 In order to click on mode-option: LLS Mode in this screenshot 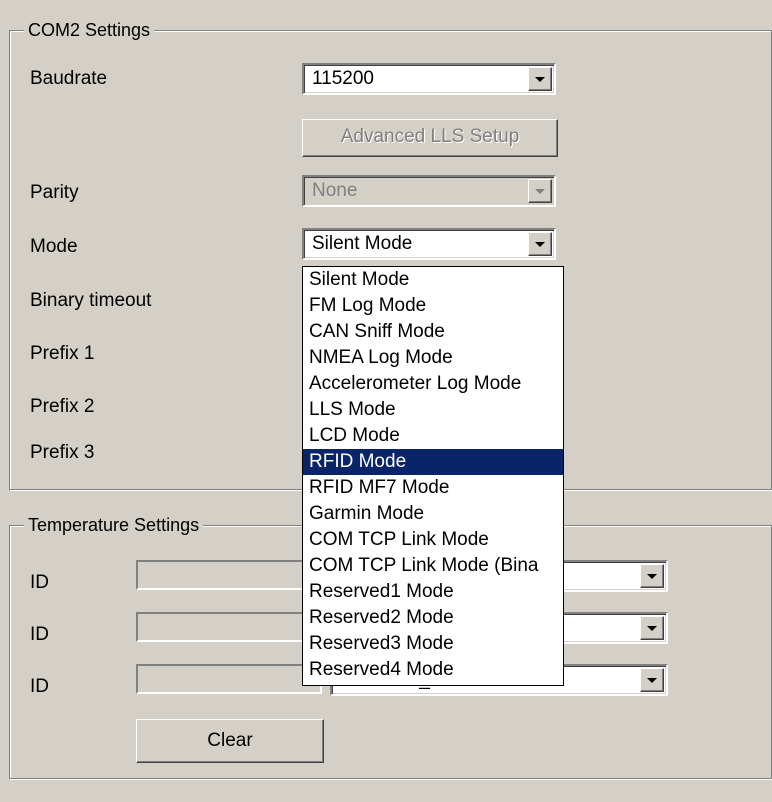, I will do `click(433, 410)`.